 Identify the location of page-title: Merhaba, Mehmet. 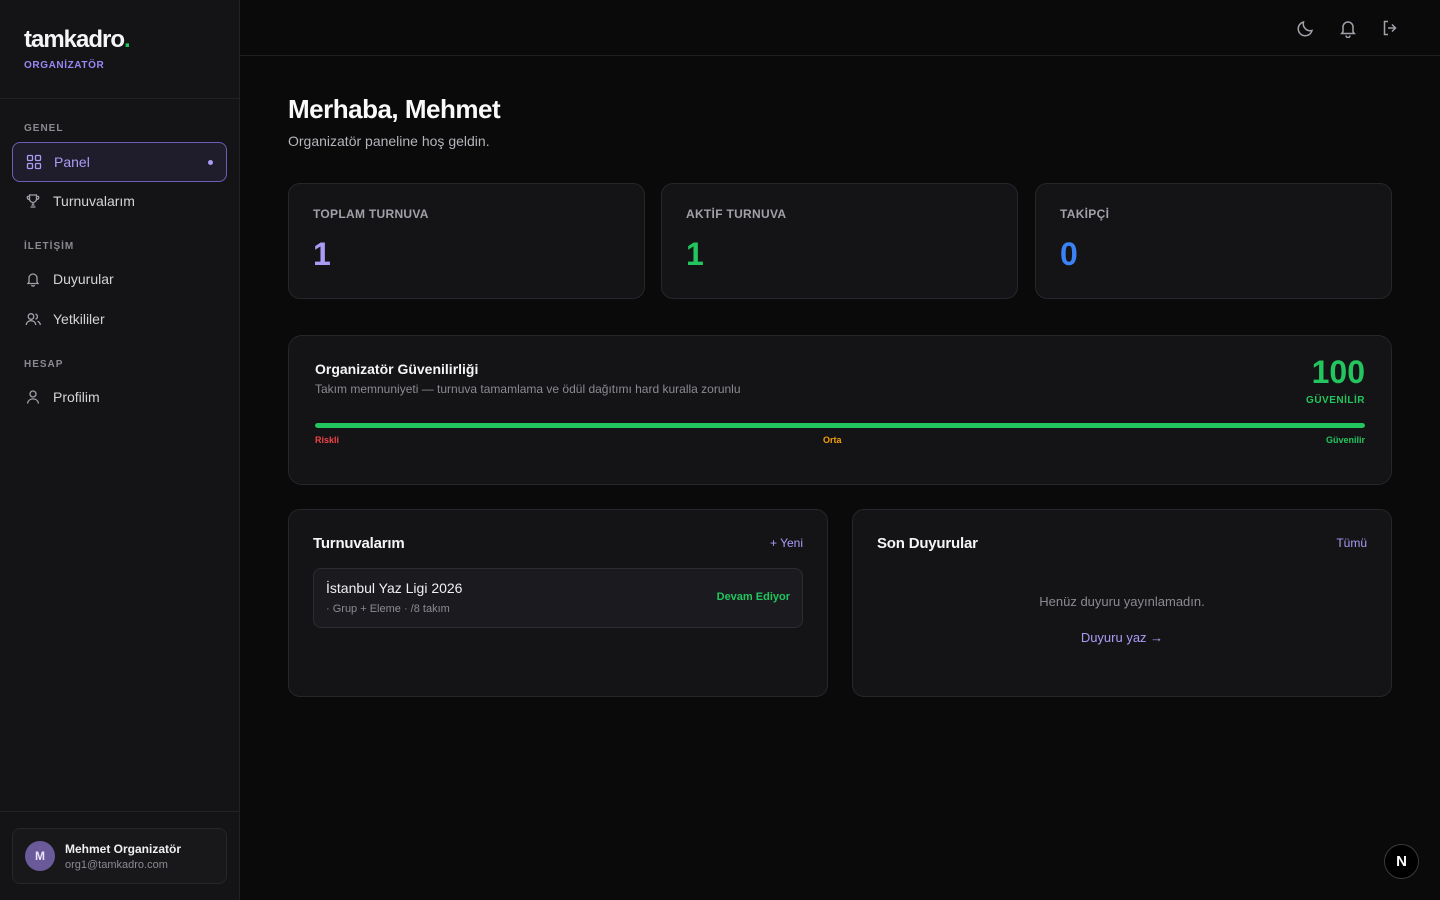
(394, 109).